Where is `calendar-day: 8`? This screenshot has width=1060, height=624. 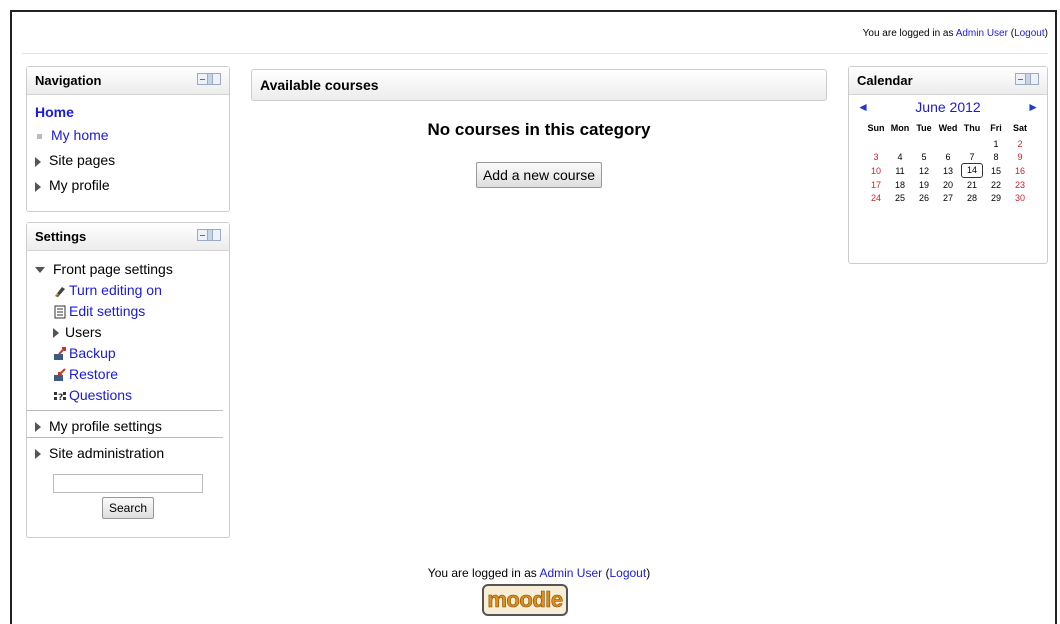 calendar-day: 8 is located at coordinates (996, 156).